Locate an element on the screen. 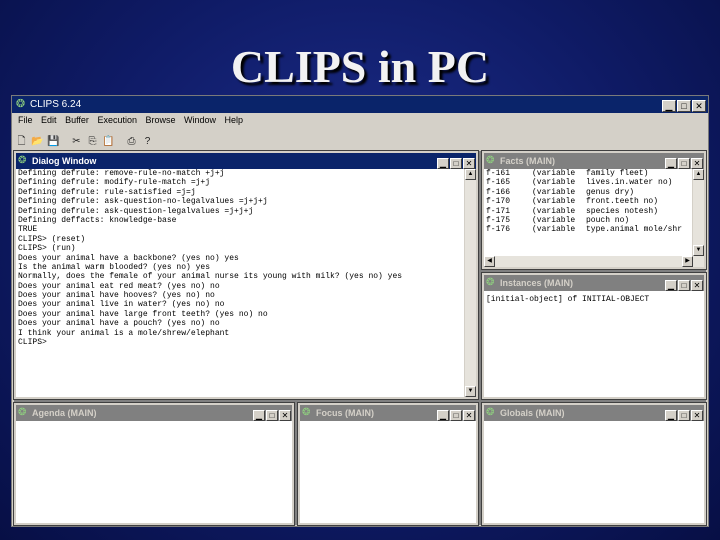  agenda-window: ❂ Agenda (MAIN) ▁ □ ✕ is located at coordinates (154, 464).